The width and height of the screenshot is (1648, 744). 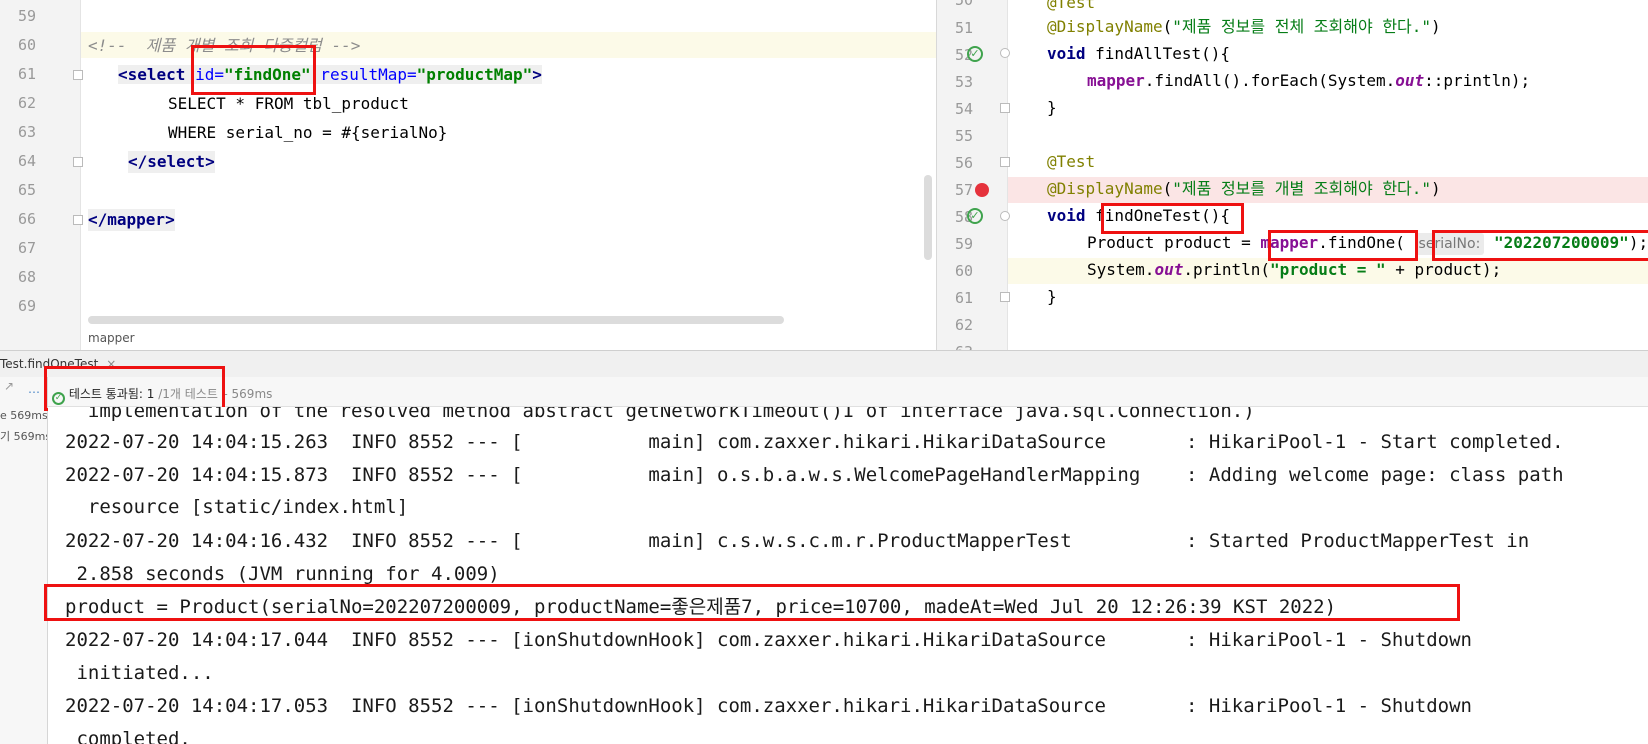 What do you see at coordinates (9, 386) in the screenshot?
I see `collapse-icon: ↗` at bounding box center [9, 386].